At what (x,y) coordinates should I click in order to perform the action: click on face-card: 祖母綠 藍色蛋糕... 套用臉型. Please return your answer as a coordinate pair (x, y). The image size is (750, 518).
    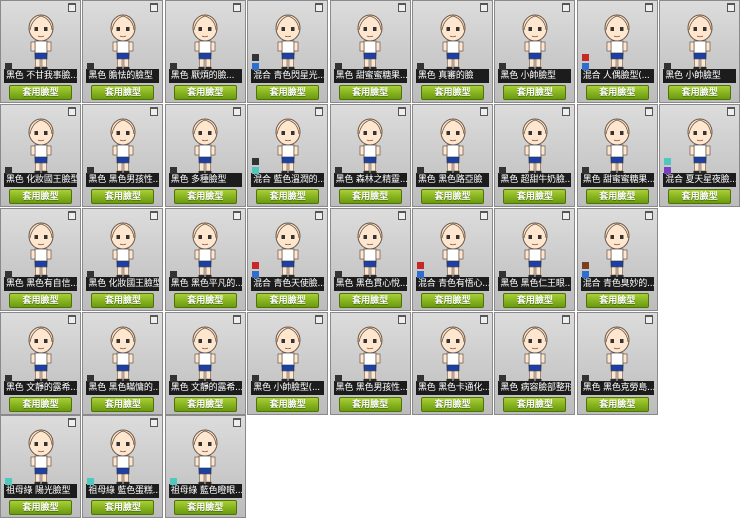
    Looking at the image, I should click on (123, 466).